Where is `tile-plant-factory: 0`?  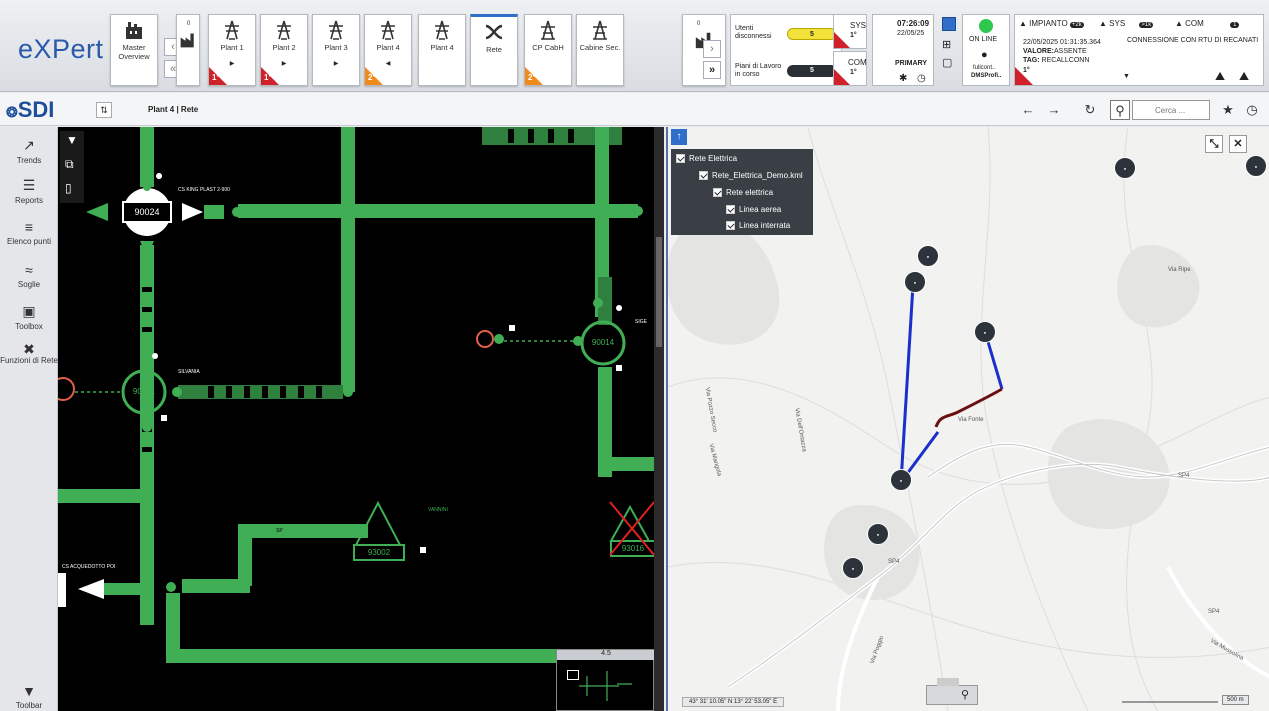 tile-plant-factory: 0 is located at coordinates (188, 50).